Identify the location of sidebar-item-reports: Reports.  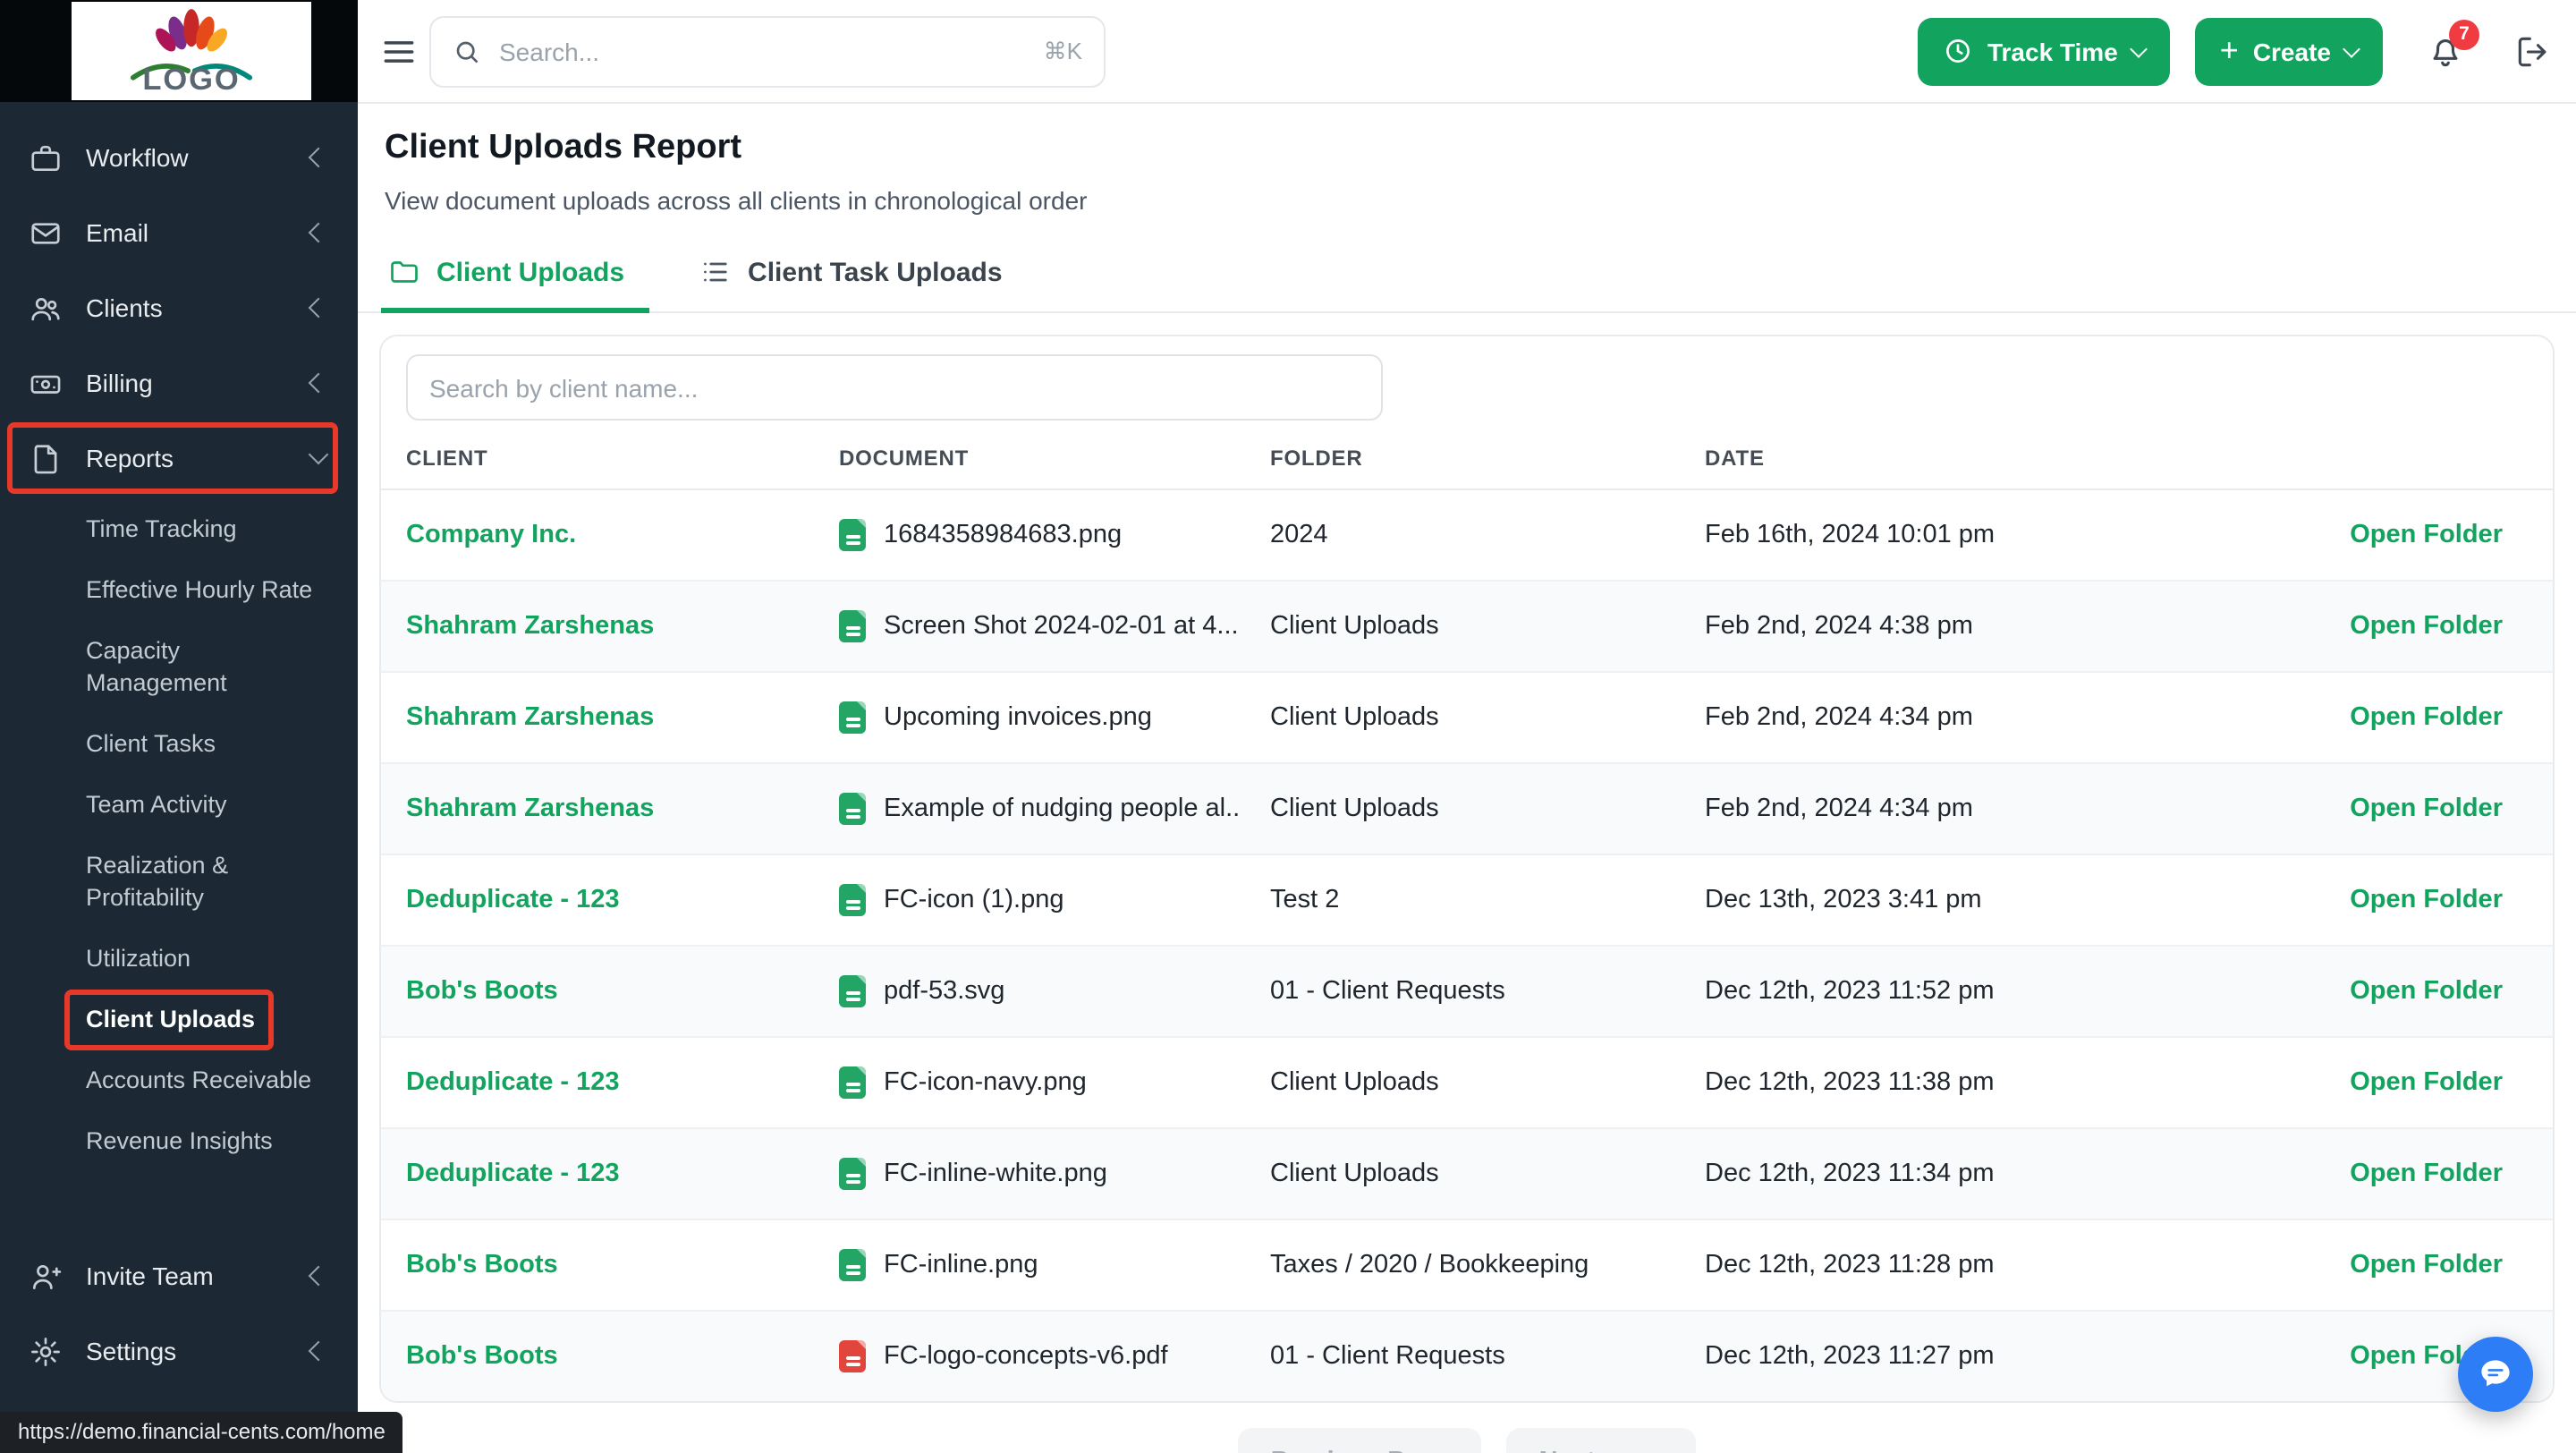
(179, 458).